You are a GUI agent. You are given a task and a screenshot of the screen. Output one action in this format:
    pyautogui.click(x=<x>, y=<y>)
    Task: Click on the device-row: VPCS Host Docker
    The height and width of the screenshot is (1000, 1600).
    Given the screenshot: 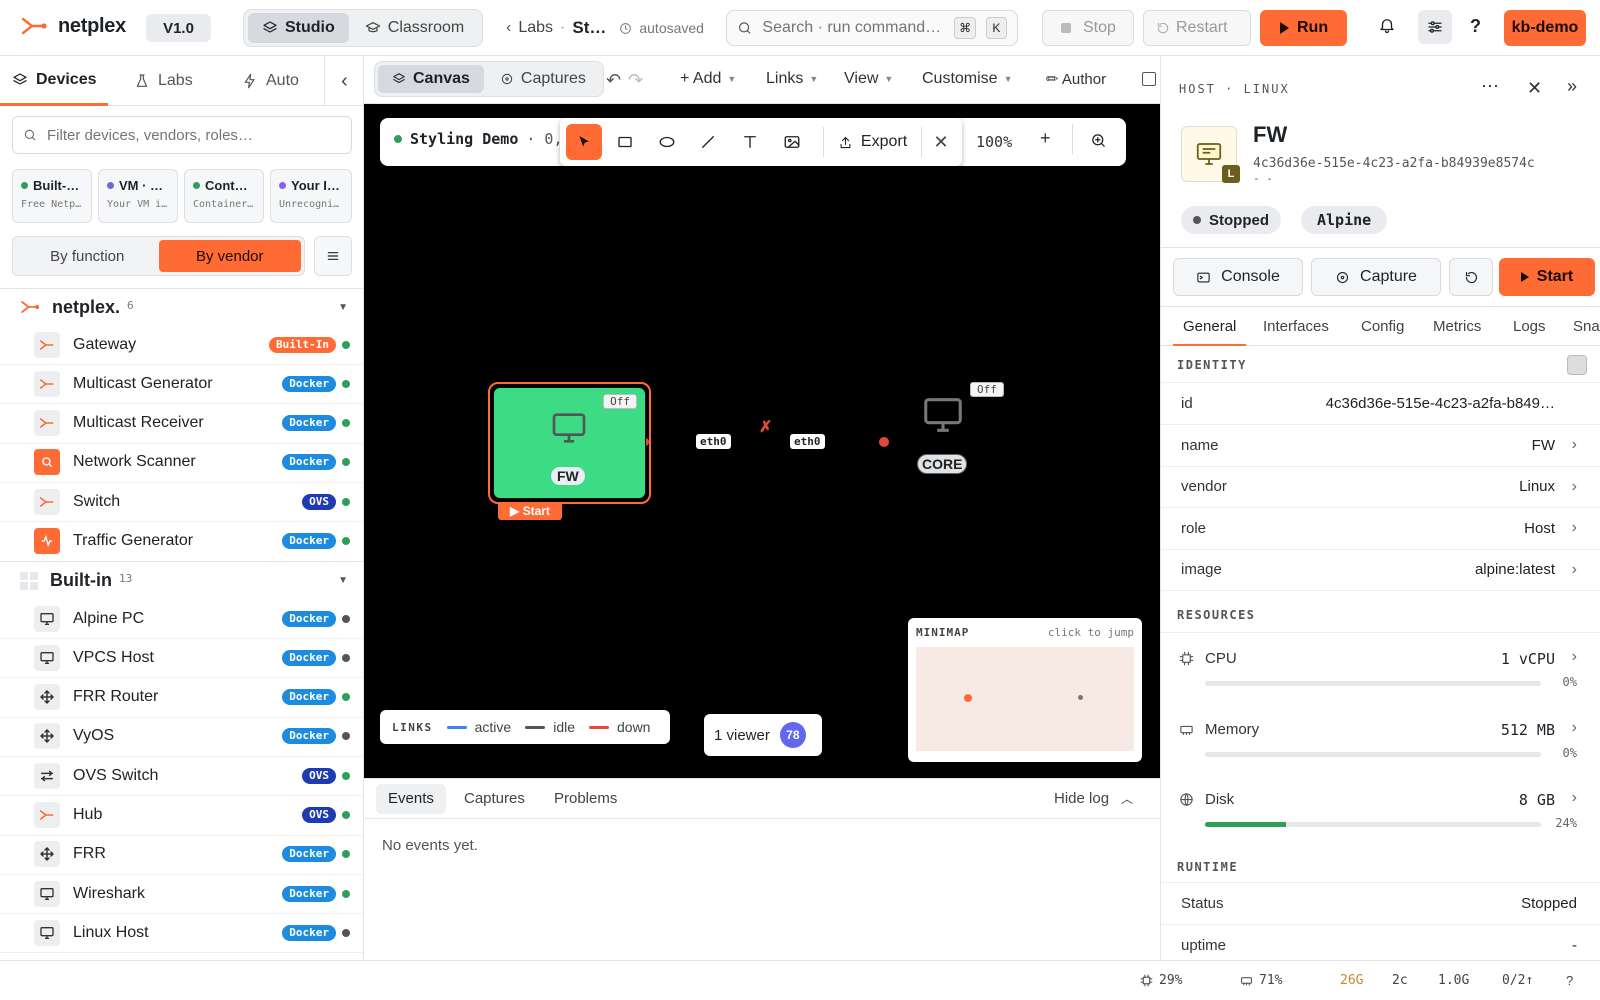 What is the action you would take?
    pyautogui.click(x=181, y=658)
    